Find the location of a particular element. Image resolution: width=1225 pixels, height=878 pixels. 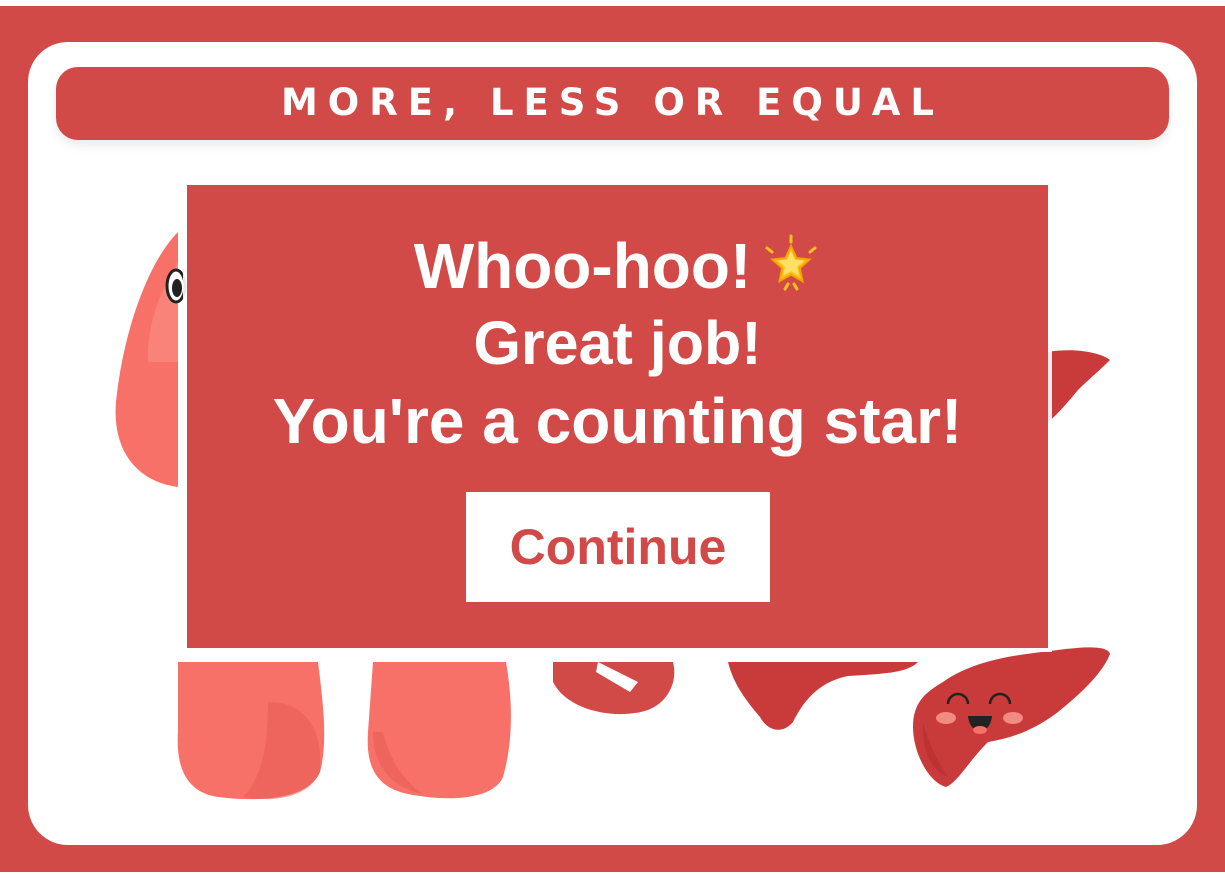

game-title-bar: MORE, LESS OR EQUAL is located at coordinates (612, 103).